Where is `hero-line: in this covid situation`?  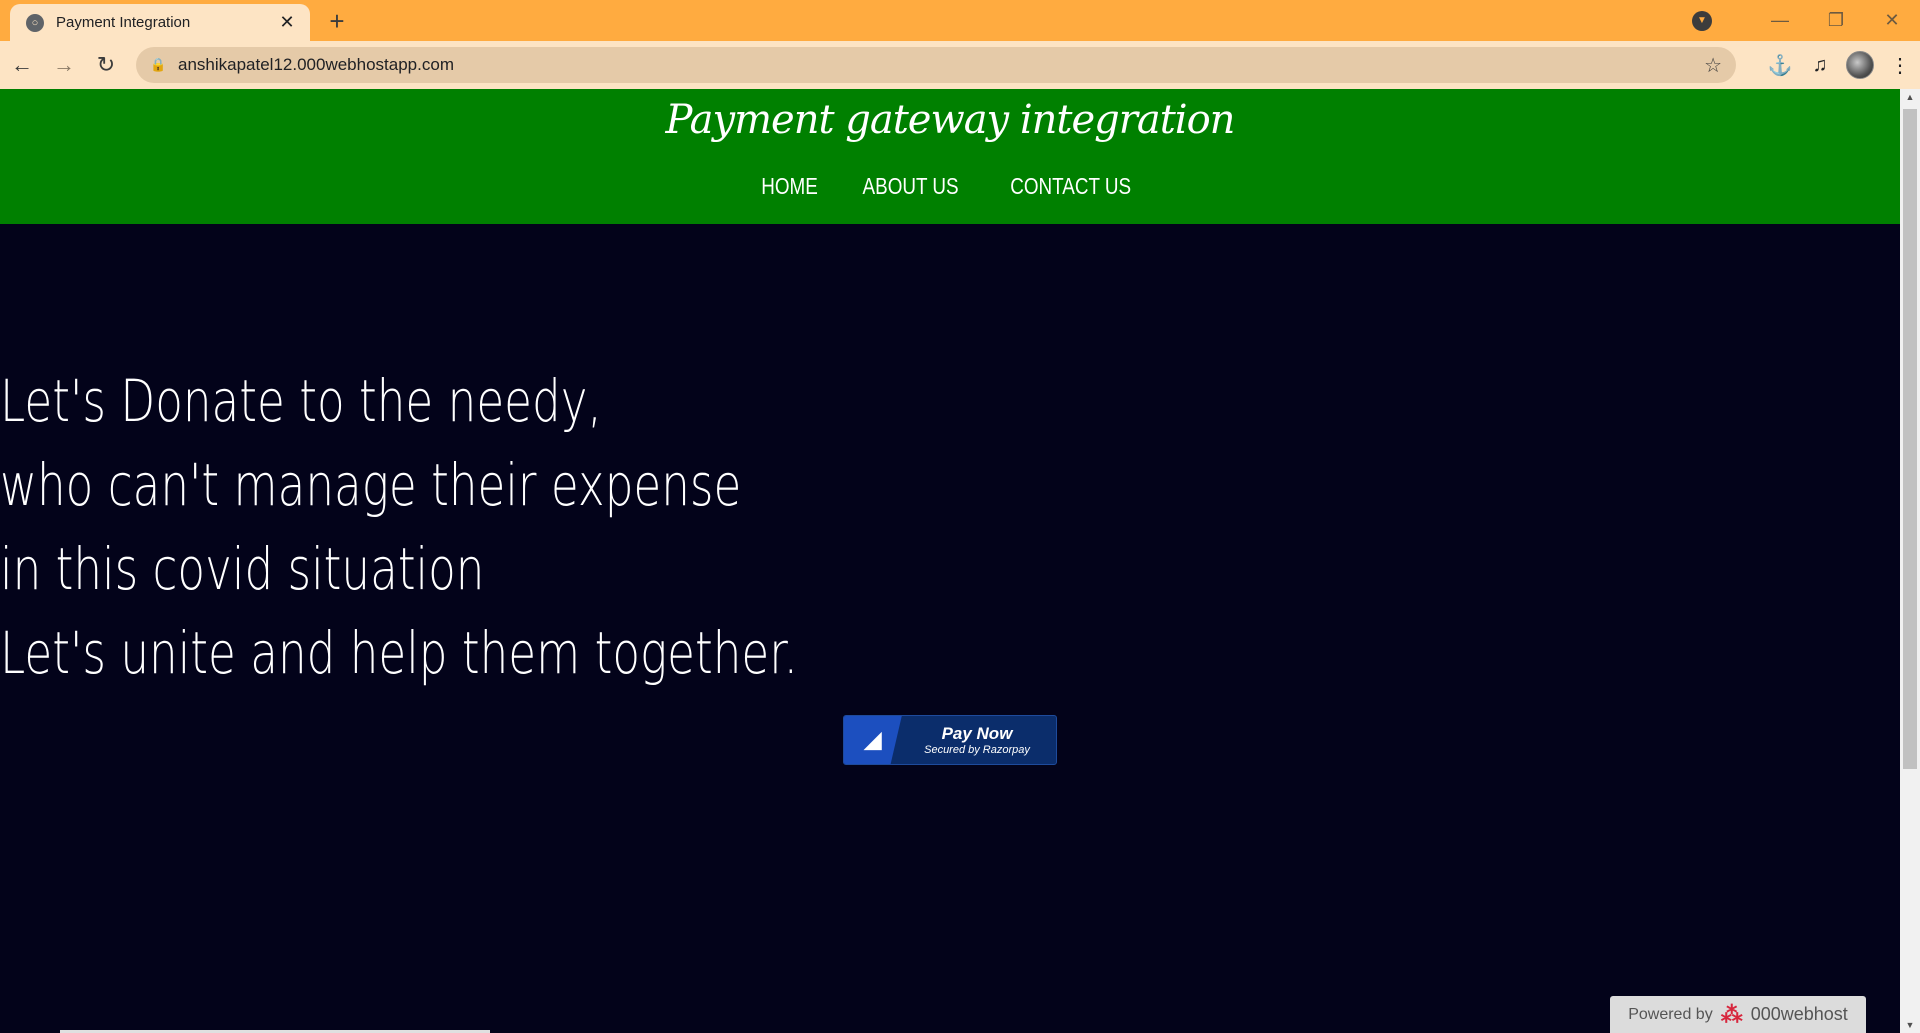
hero-line: in this covid situation is located at coordinates (242, 569).